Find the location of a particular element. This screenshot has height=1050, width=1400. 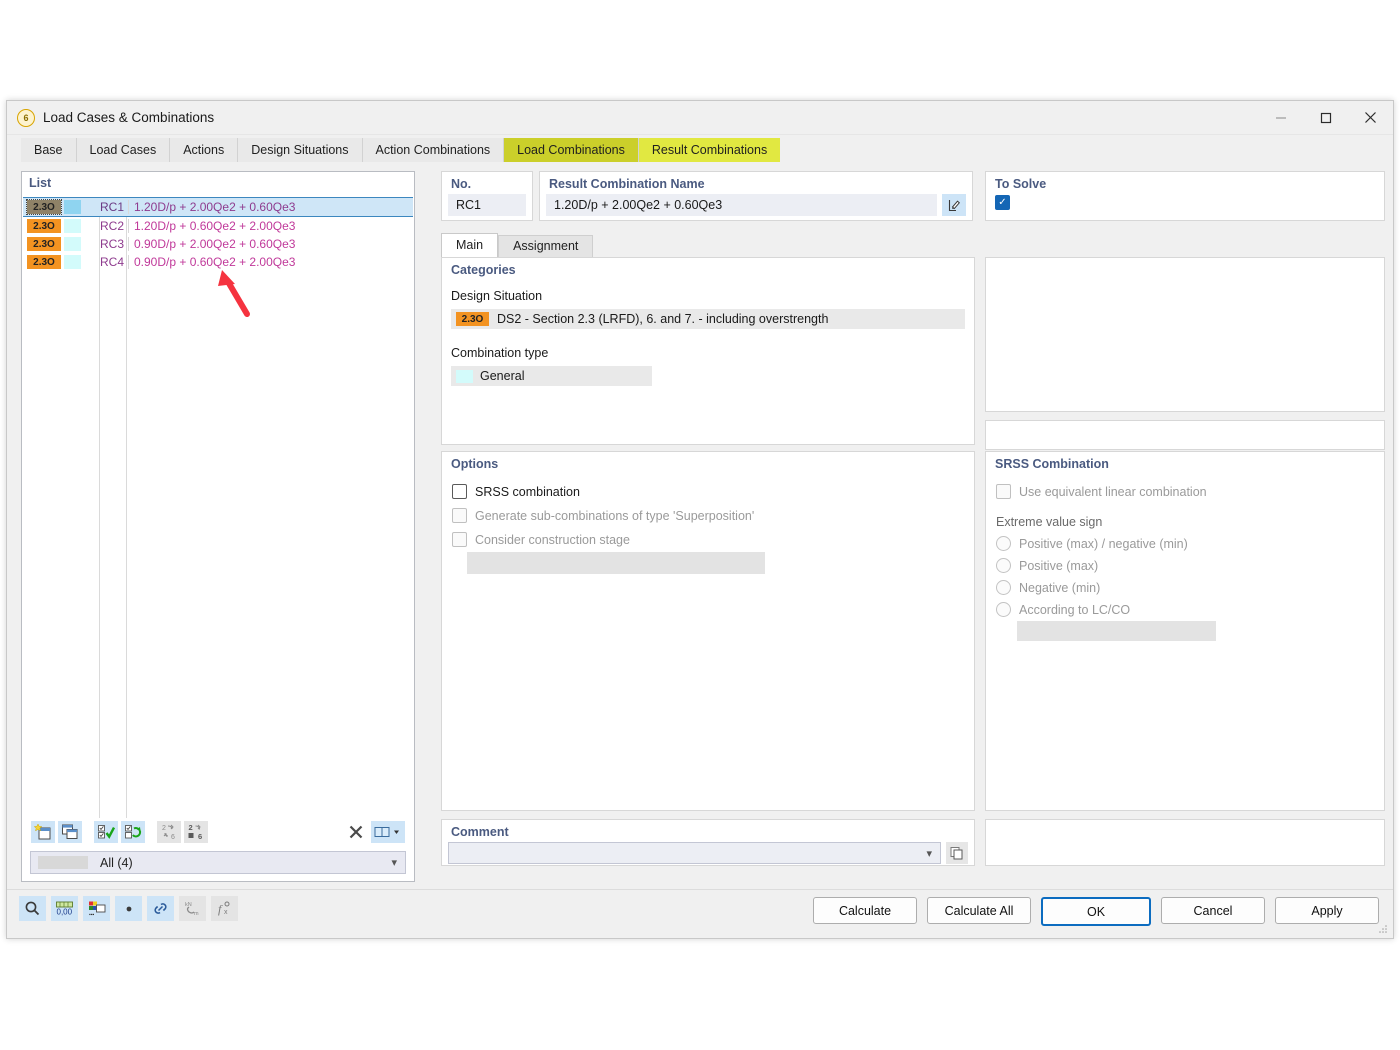

consider-construction-stage-label: Consider construction stage is located at coordinates (552, 539).